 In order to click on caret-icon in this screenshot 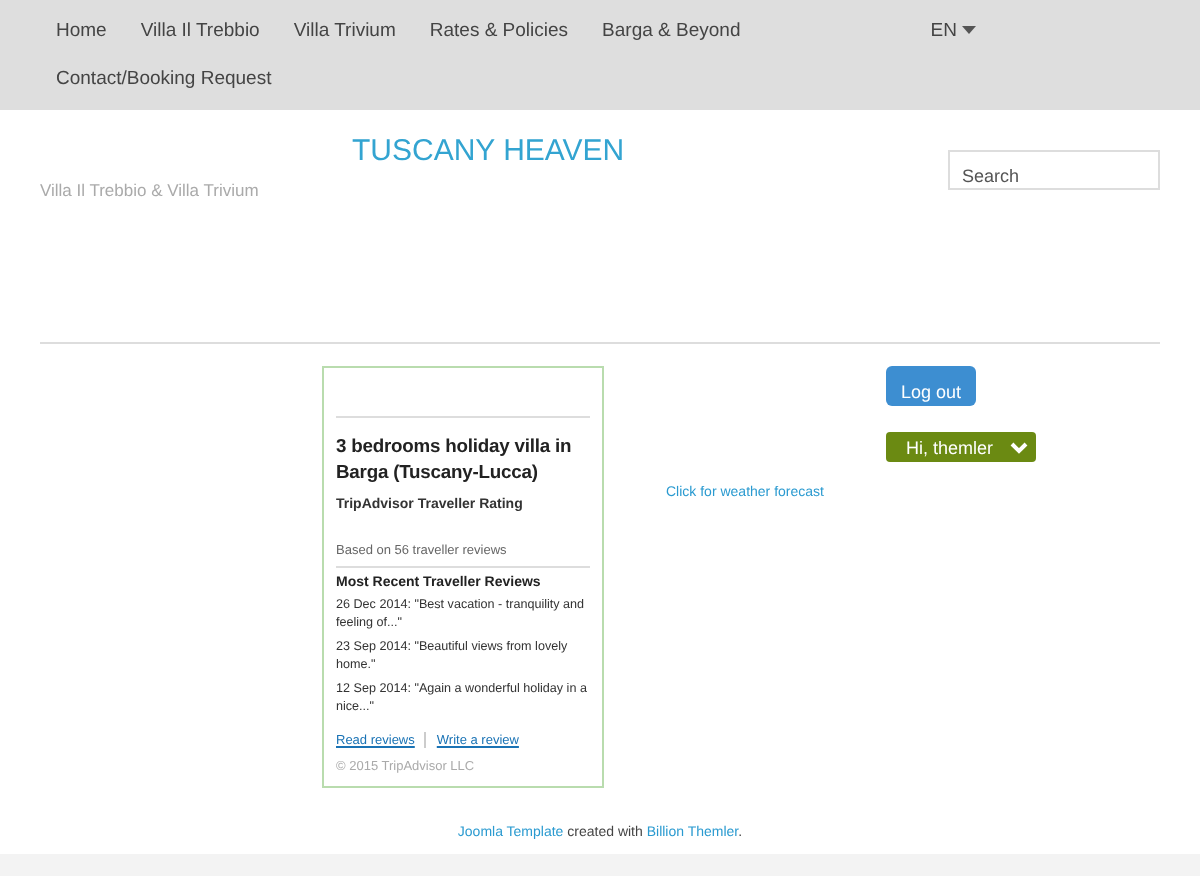, I will do `click(969, 30)`.